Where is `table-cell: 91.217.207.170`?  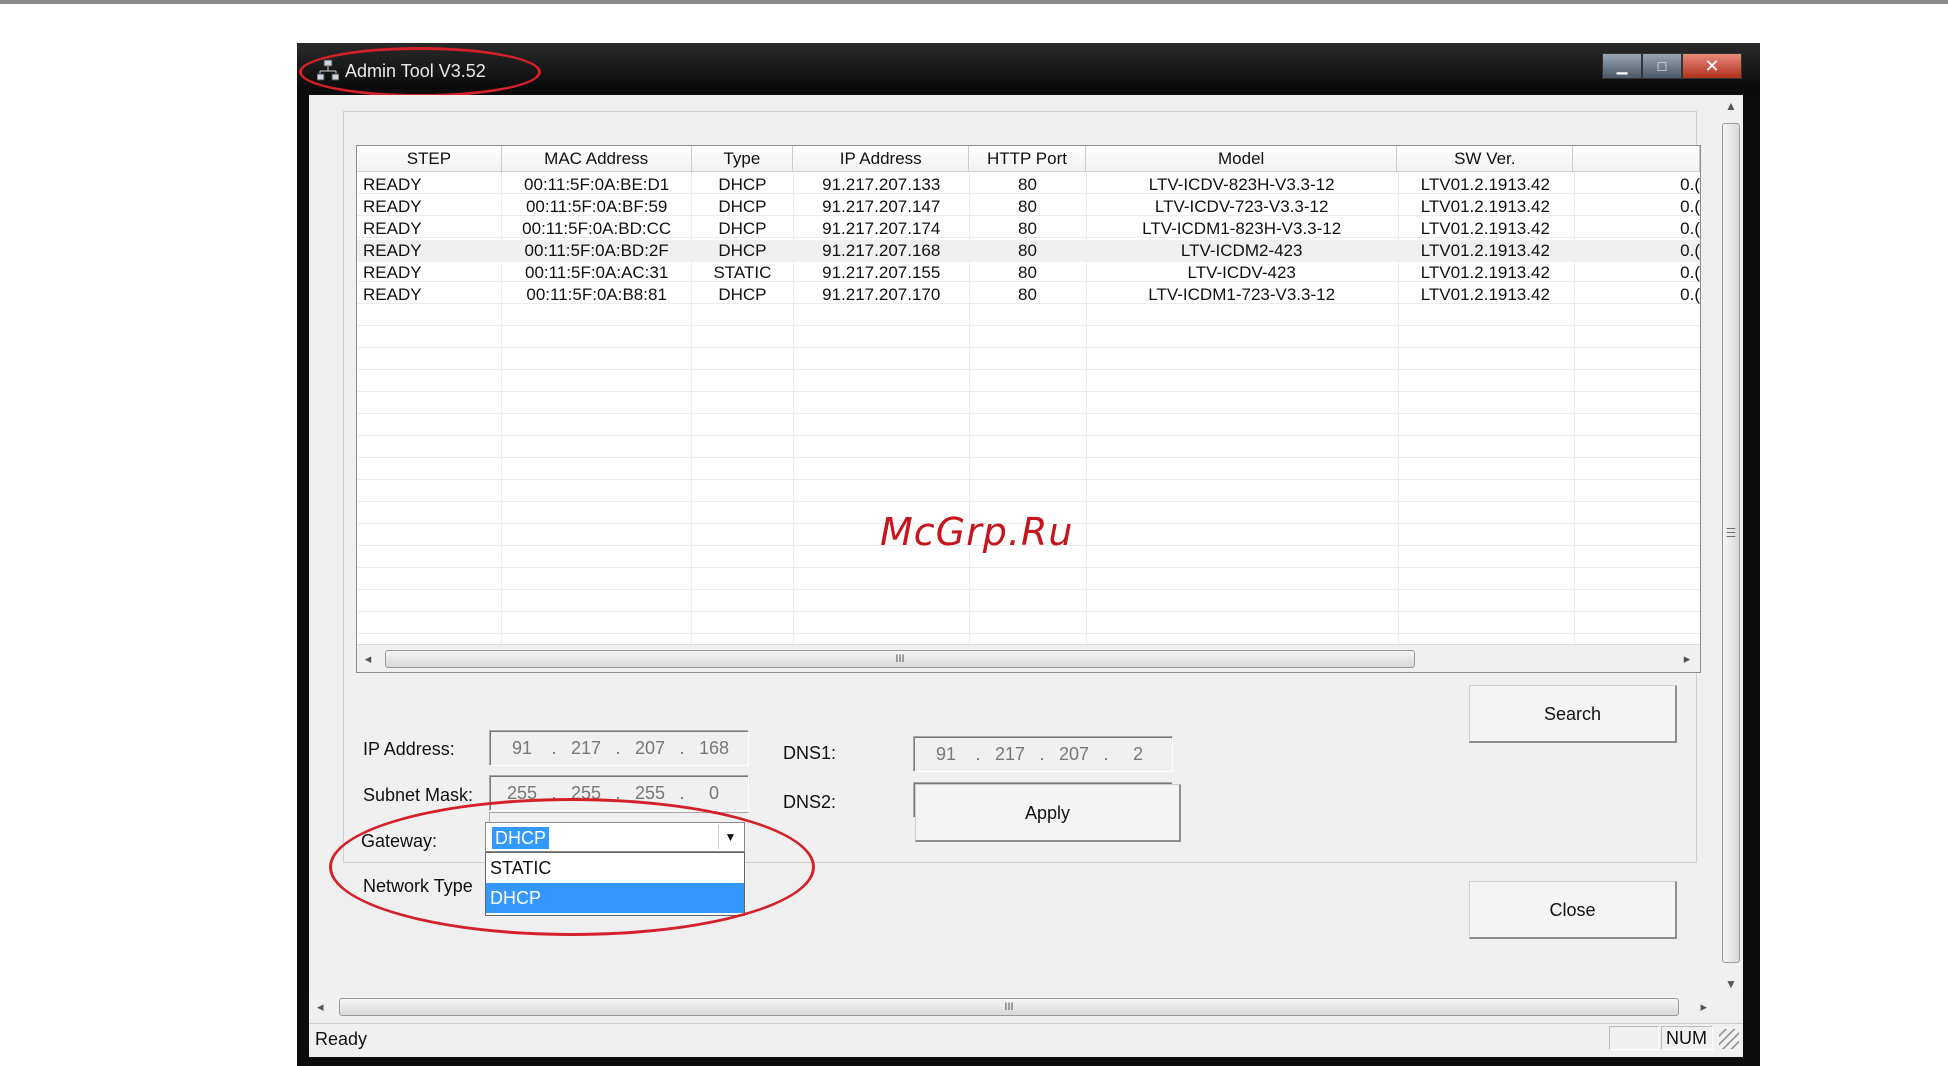
table-cell: 91.217.207.170 is located at coordinates (881, 294).